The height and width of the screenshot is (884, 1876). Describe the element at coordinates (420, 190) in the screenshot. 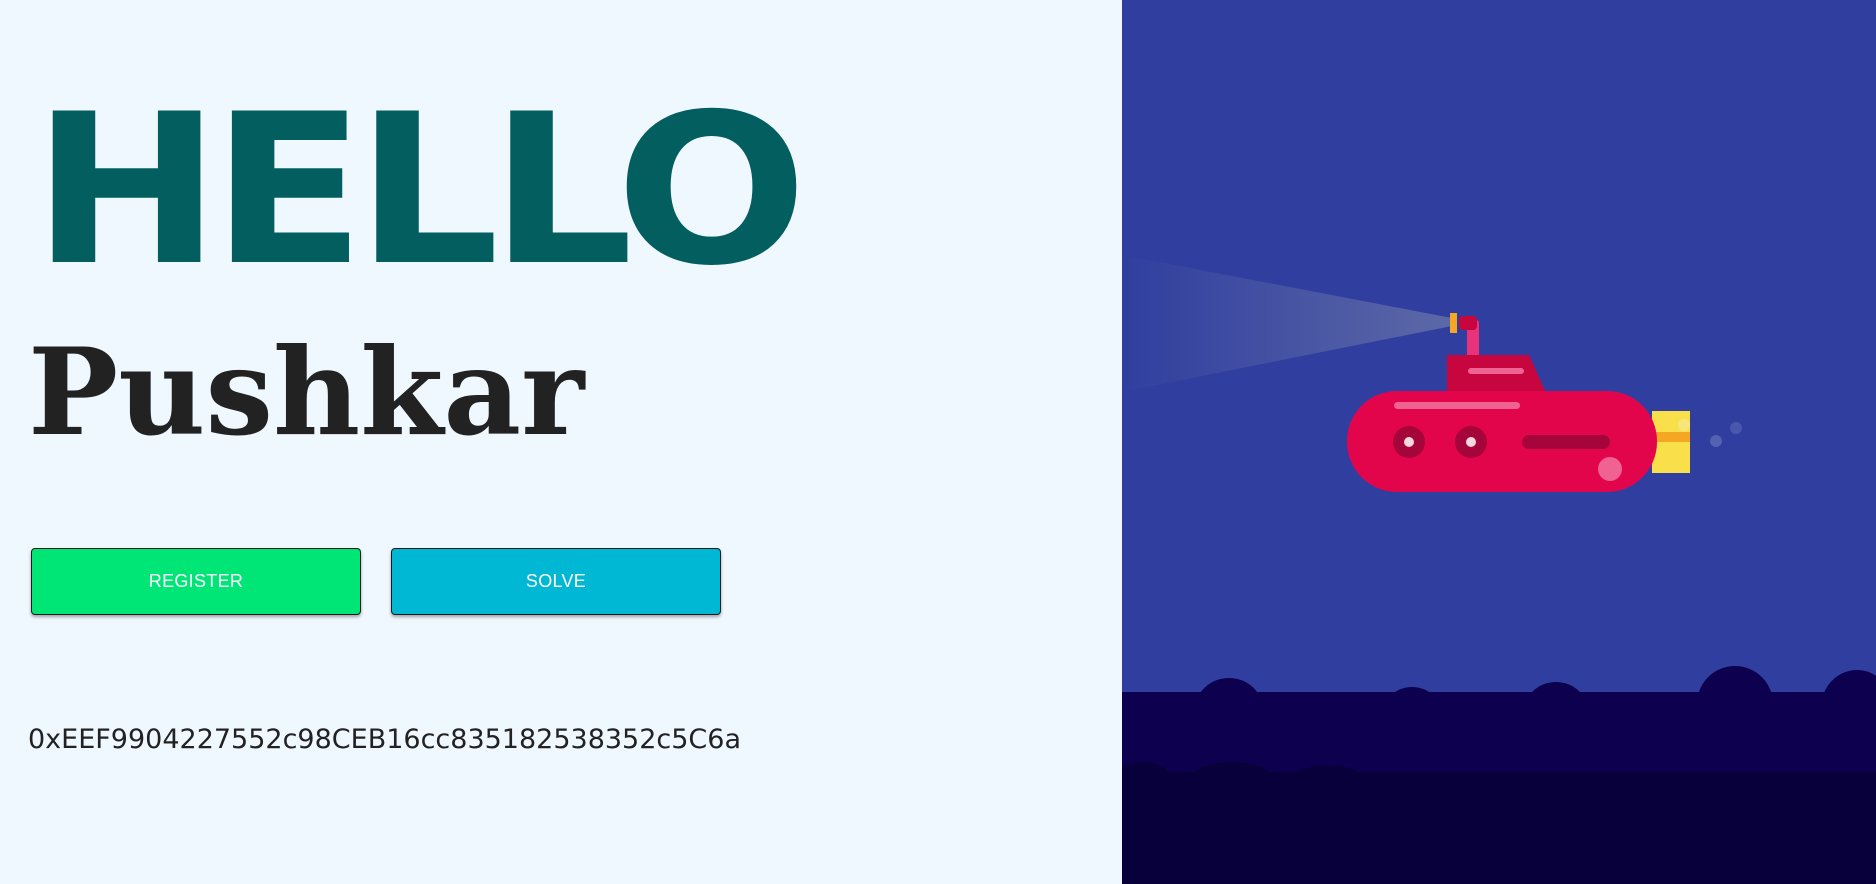

I see `hello-heading: HELLO` at that location.